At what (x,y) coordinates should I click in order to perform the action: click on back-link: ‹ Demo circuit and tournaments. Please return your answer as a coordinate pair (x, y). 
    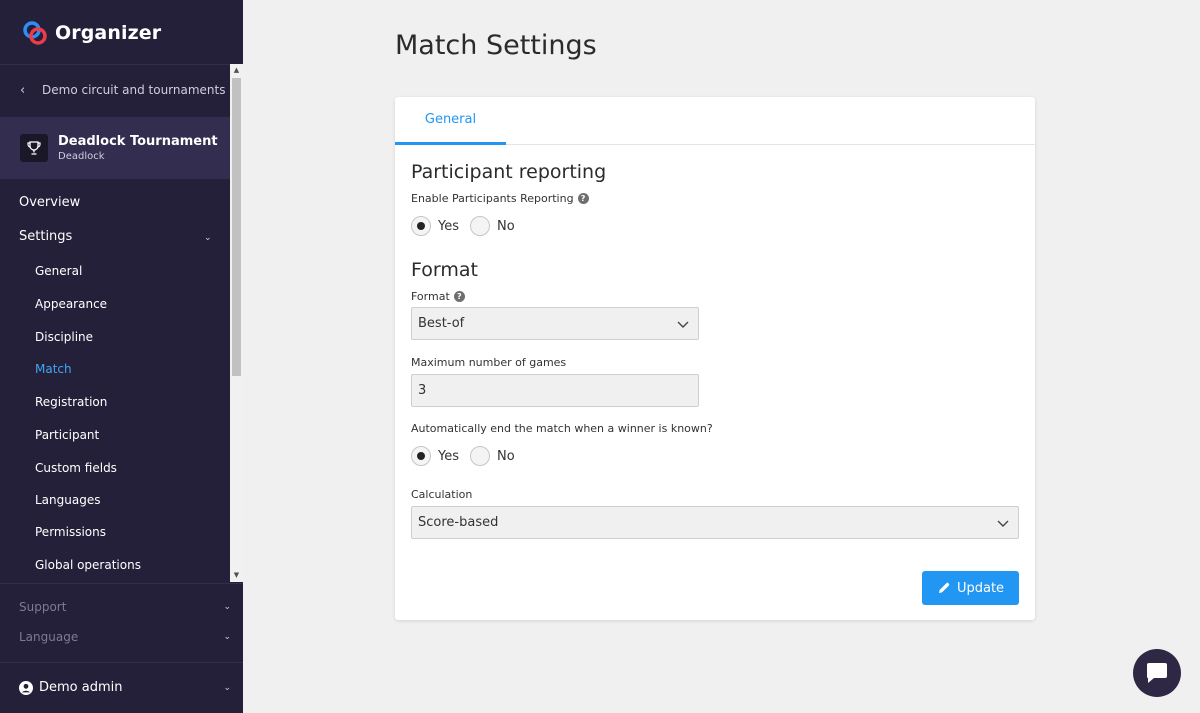
    Looking at the image, I should click on (115, 90).